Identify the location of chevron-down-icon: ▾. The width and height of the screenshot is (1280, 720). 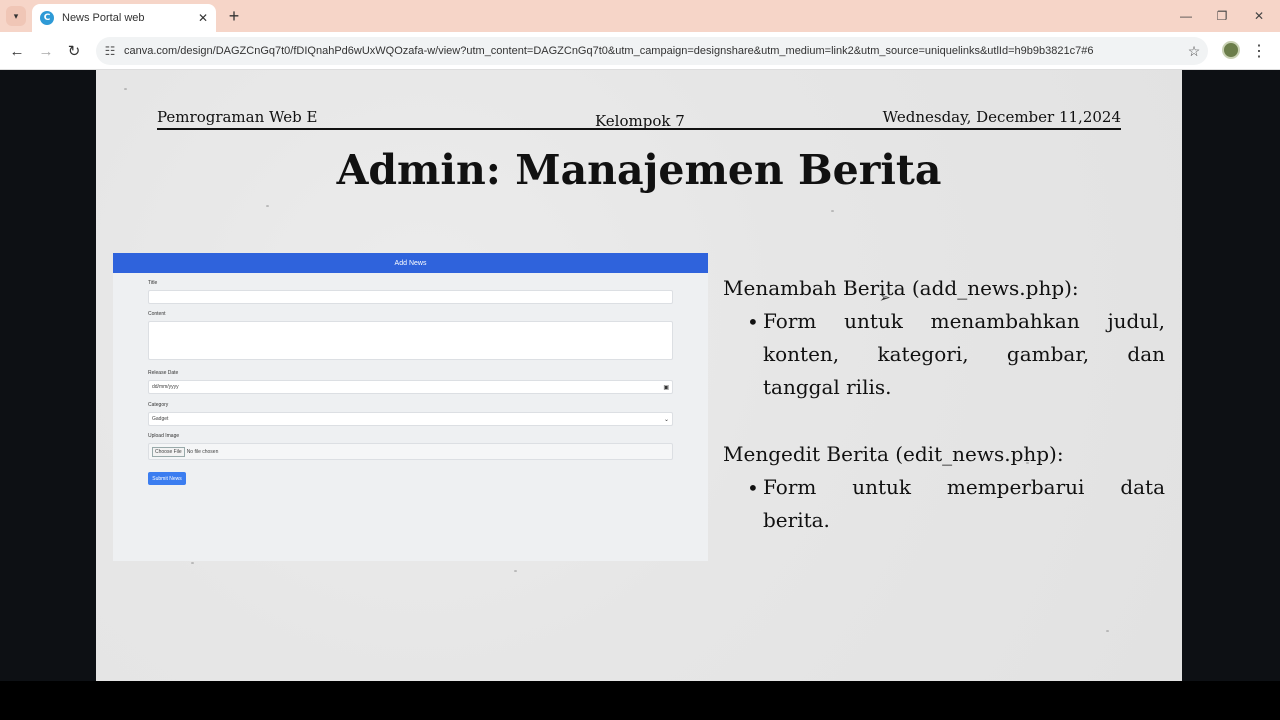
(16, 15).